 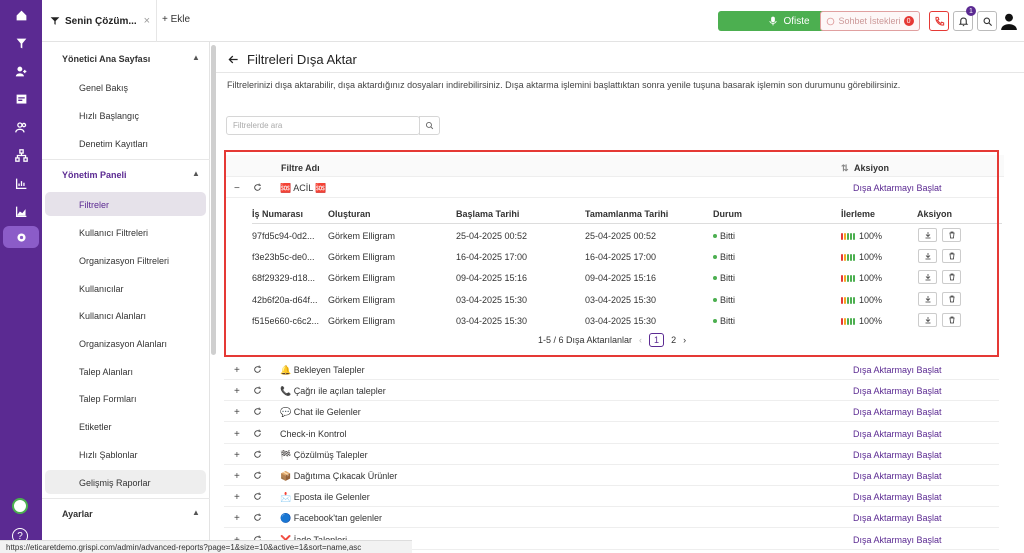 I want to click on notifications-button: 1, so click(x=964, y=18).